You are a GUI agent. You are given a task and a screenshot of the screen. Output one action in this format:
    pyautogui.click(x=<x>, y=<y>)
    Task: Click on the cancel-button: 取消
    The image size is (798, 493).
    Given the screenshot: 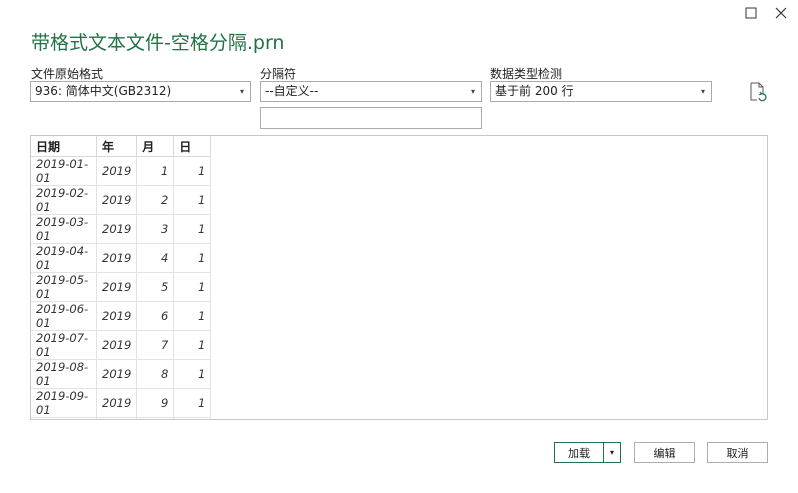 What is the action you would take?
    pyautogui.click(x=737, y=452)
    